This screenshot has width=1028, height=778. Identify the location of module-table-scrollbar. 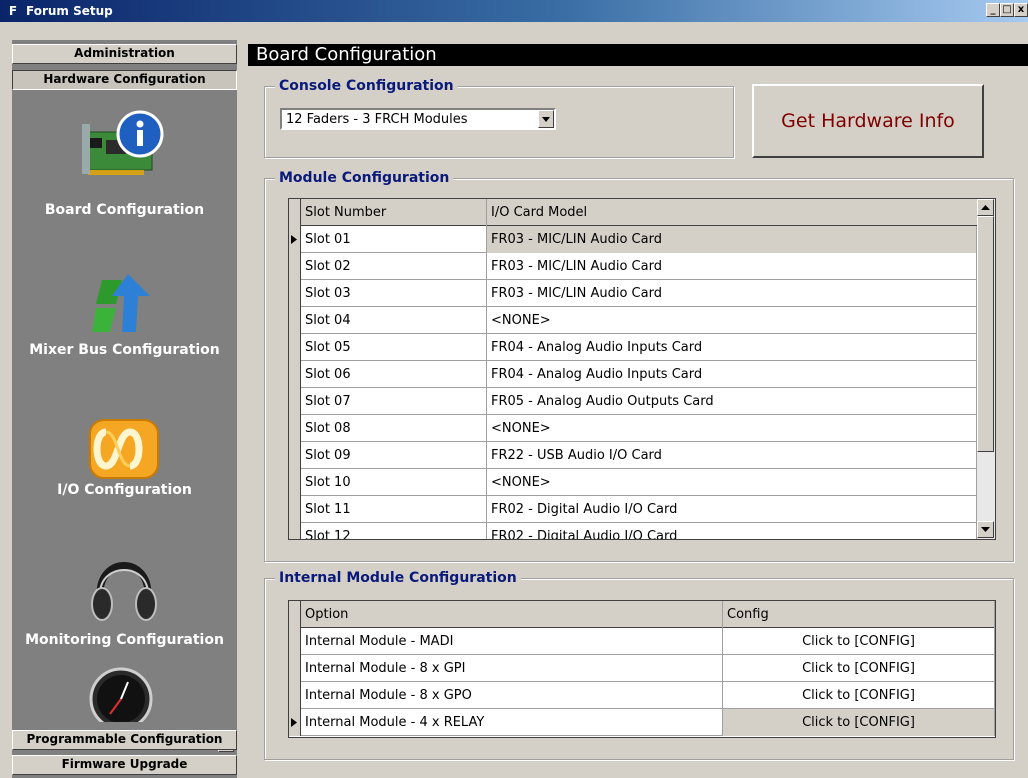
(986, 369).